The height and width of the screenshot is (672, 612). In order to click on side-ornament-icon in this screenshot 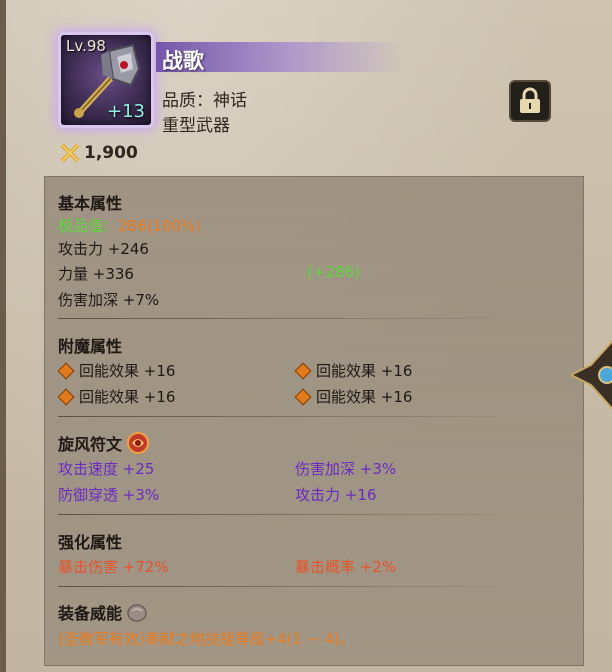, I will do `click(591, 375)`.